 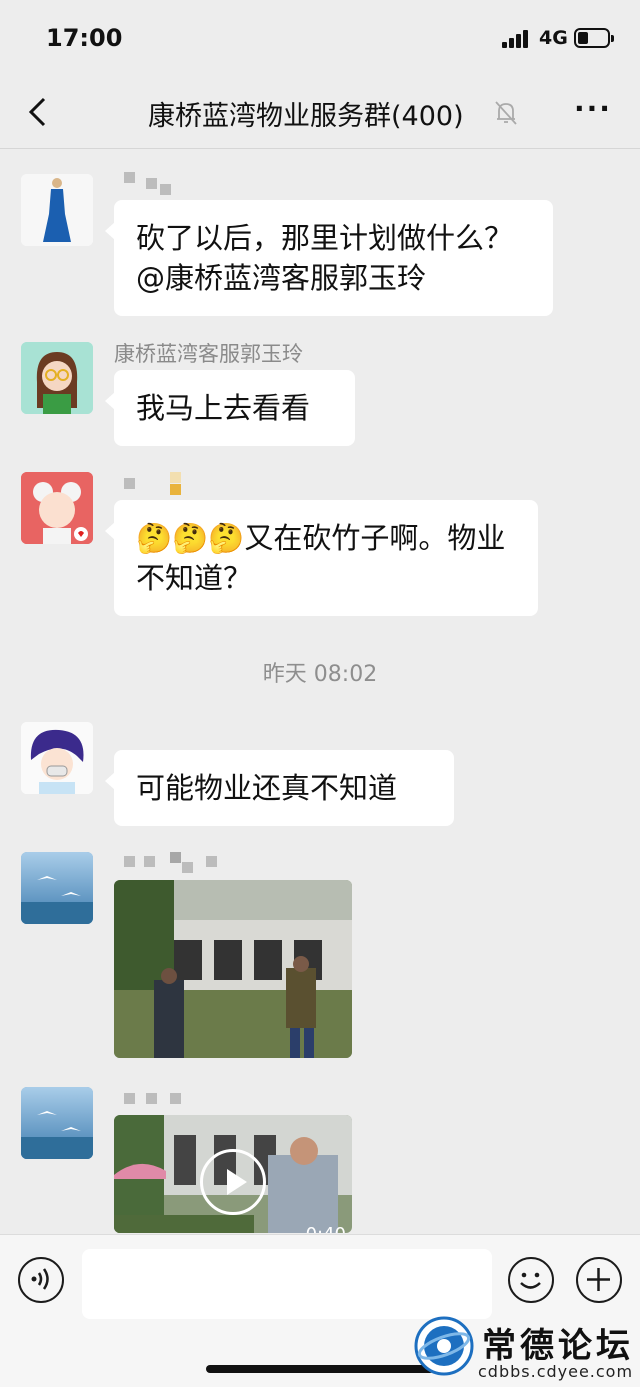 I want to click on watermark: 常德论坛 cdbbs.cdyee.com, so click(x=527, y=1348).